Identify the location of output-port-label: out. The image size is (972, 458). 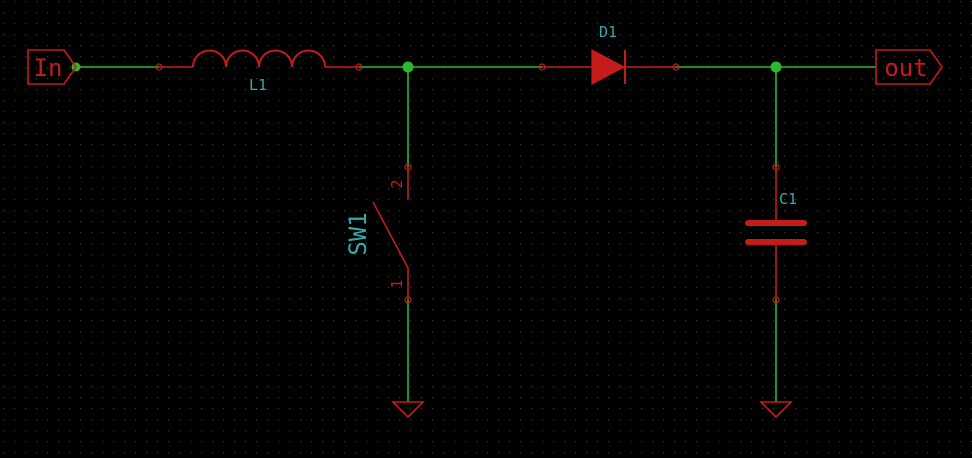
(905, 68).